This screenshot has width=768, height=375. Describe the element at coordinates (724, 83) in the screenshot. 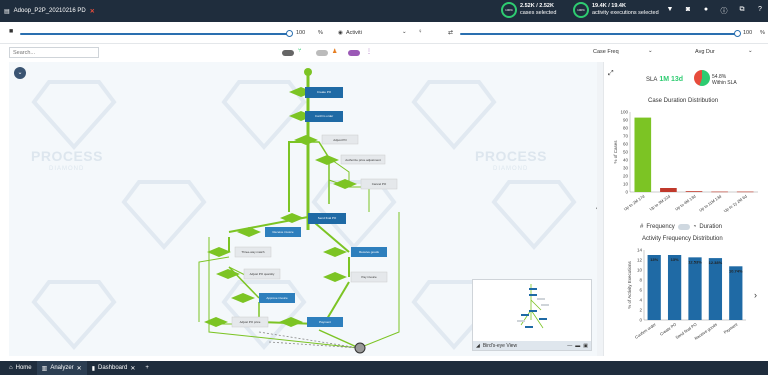

I see `sla-within-label: Within SLA` at that location.